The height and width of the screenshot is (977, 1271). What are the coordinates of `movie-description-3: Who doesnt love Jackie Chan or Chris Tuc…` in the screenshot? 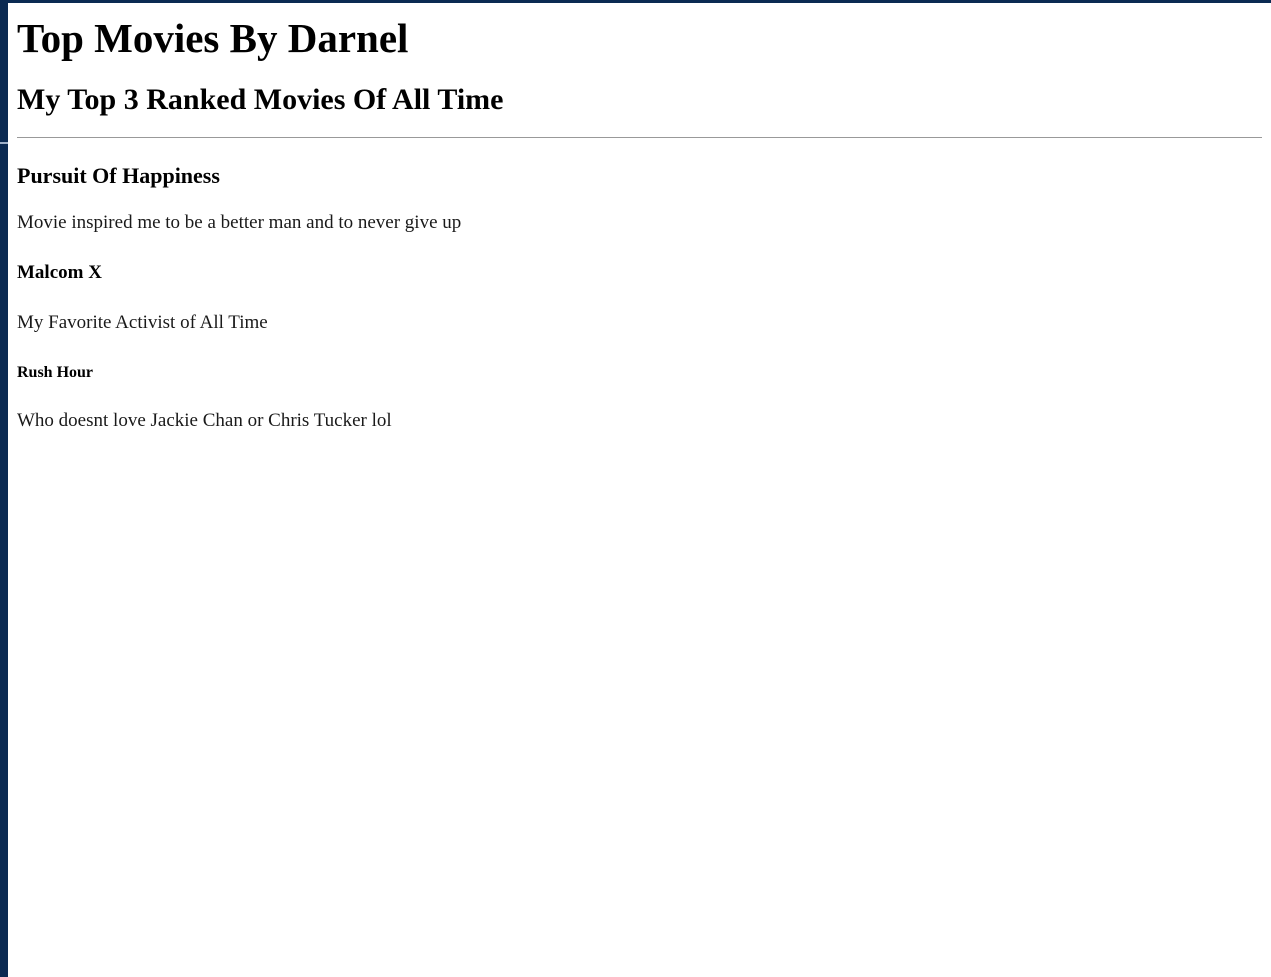 It's located at (204, 420).